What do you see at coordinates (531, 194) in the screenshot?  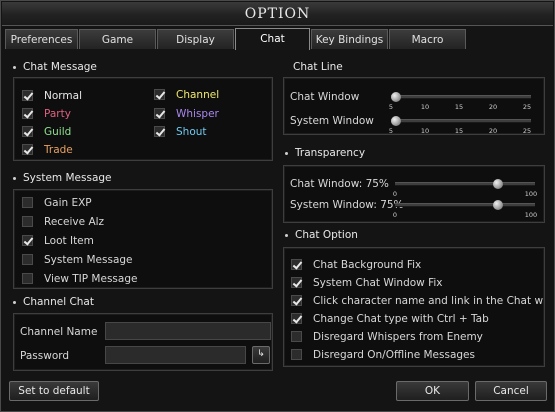 I see `transparency-slider-0-tick: 100` at bounding box center [531, 194].